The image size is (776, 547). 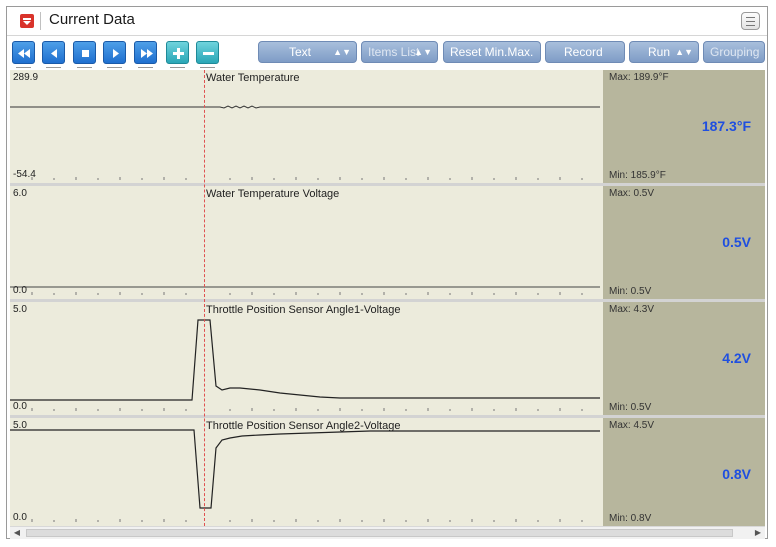 I want to click on throttle-angle2-trace, so click(x=305, y=475).